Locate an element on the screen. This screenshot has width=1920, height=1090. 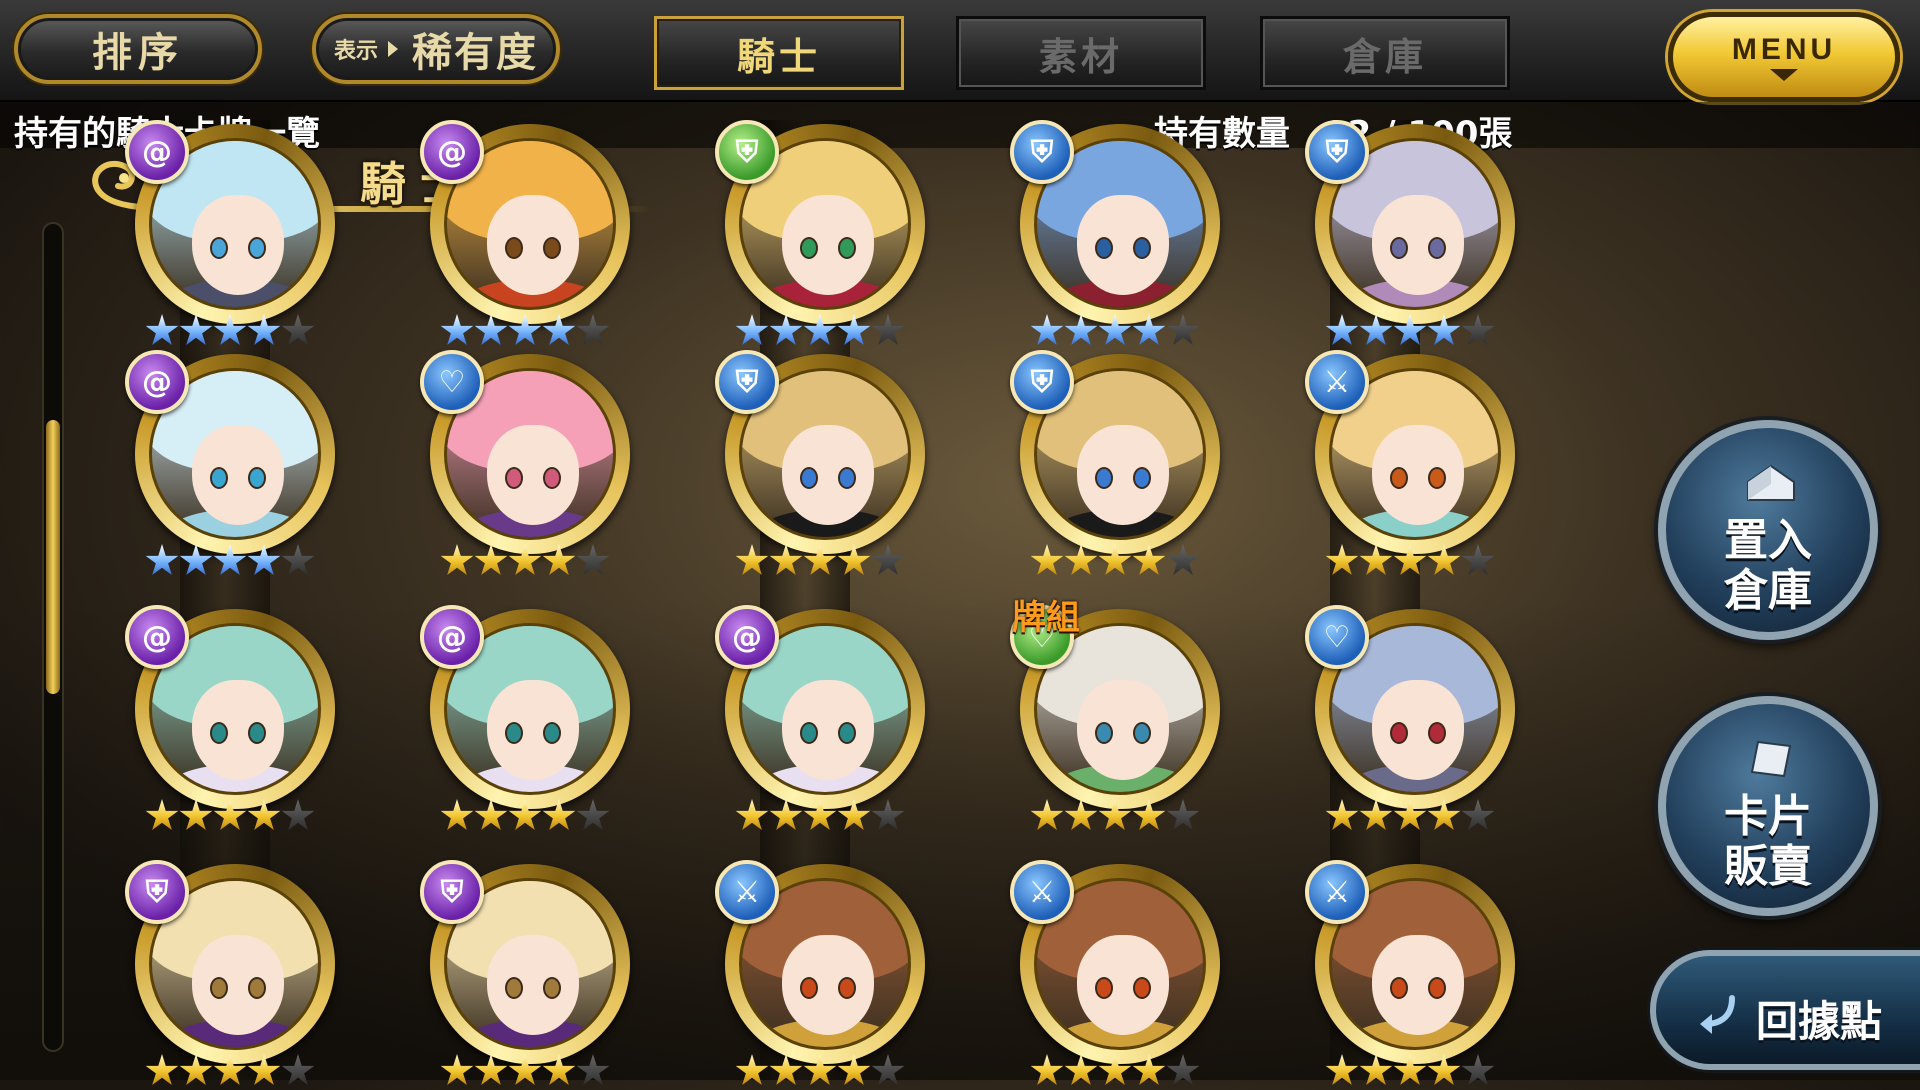
shield-attribute-icon: ⛨ is located at coordinates (747, 382).